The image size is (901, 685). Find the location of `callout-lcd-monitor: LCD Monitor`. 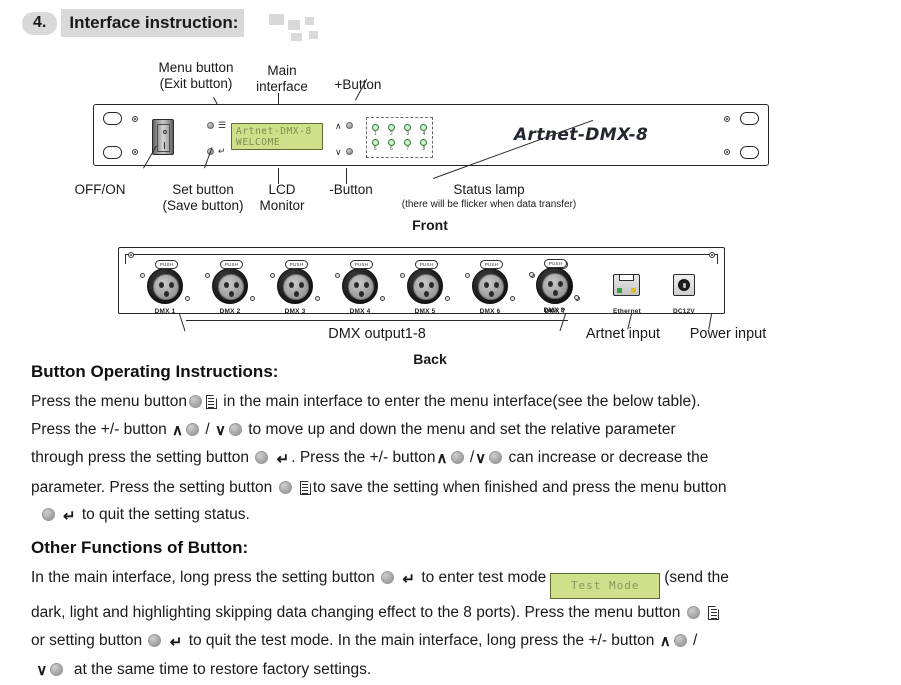

callout-lcd-monitor: LCD Monitor is located at coordinates (282, 197).